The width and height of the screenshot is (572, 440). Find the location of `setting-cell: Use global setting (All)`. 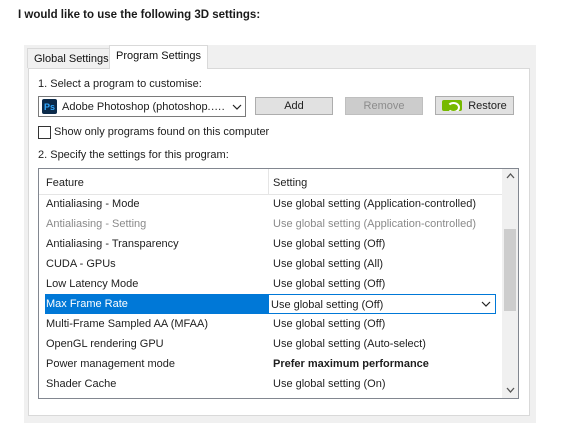

setting-cell: Use global setting (All) is located at coordinates (328, 264).